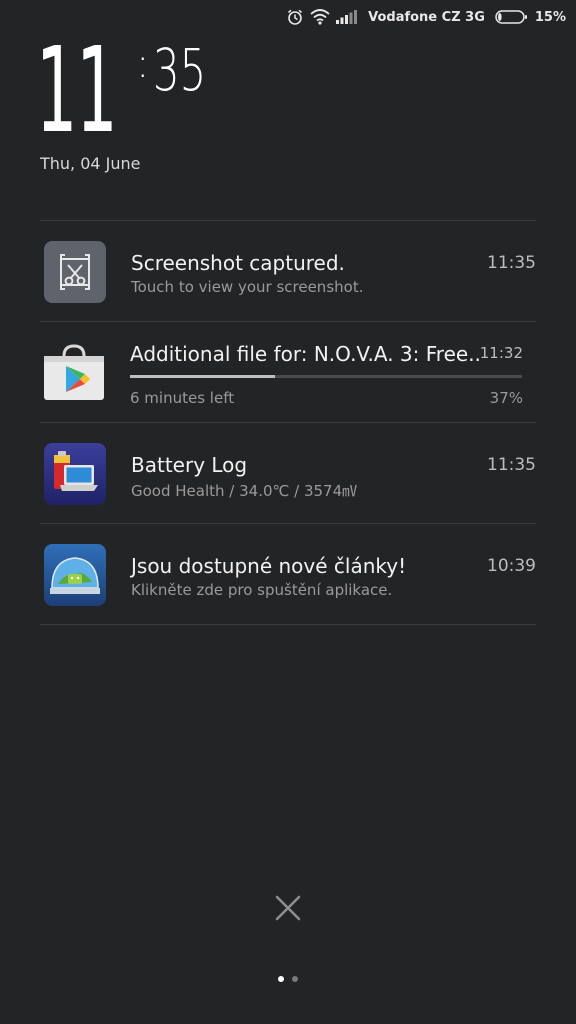  I want to click on notification-subtitle: Touch to view your screenshot., so click(247, 287).